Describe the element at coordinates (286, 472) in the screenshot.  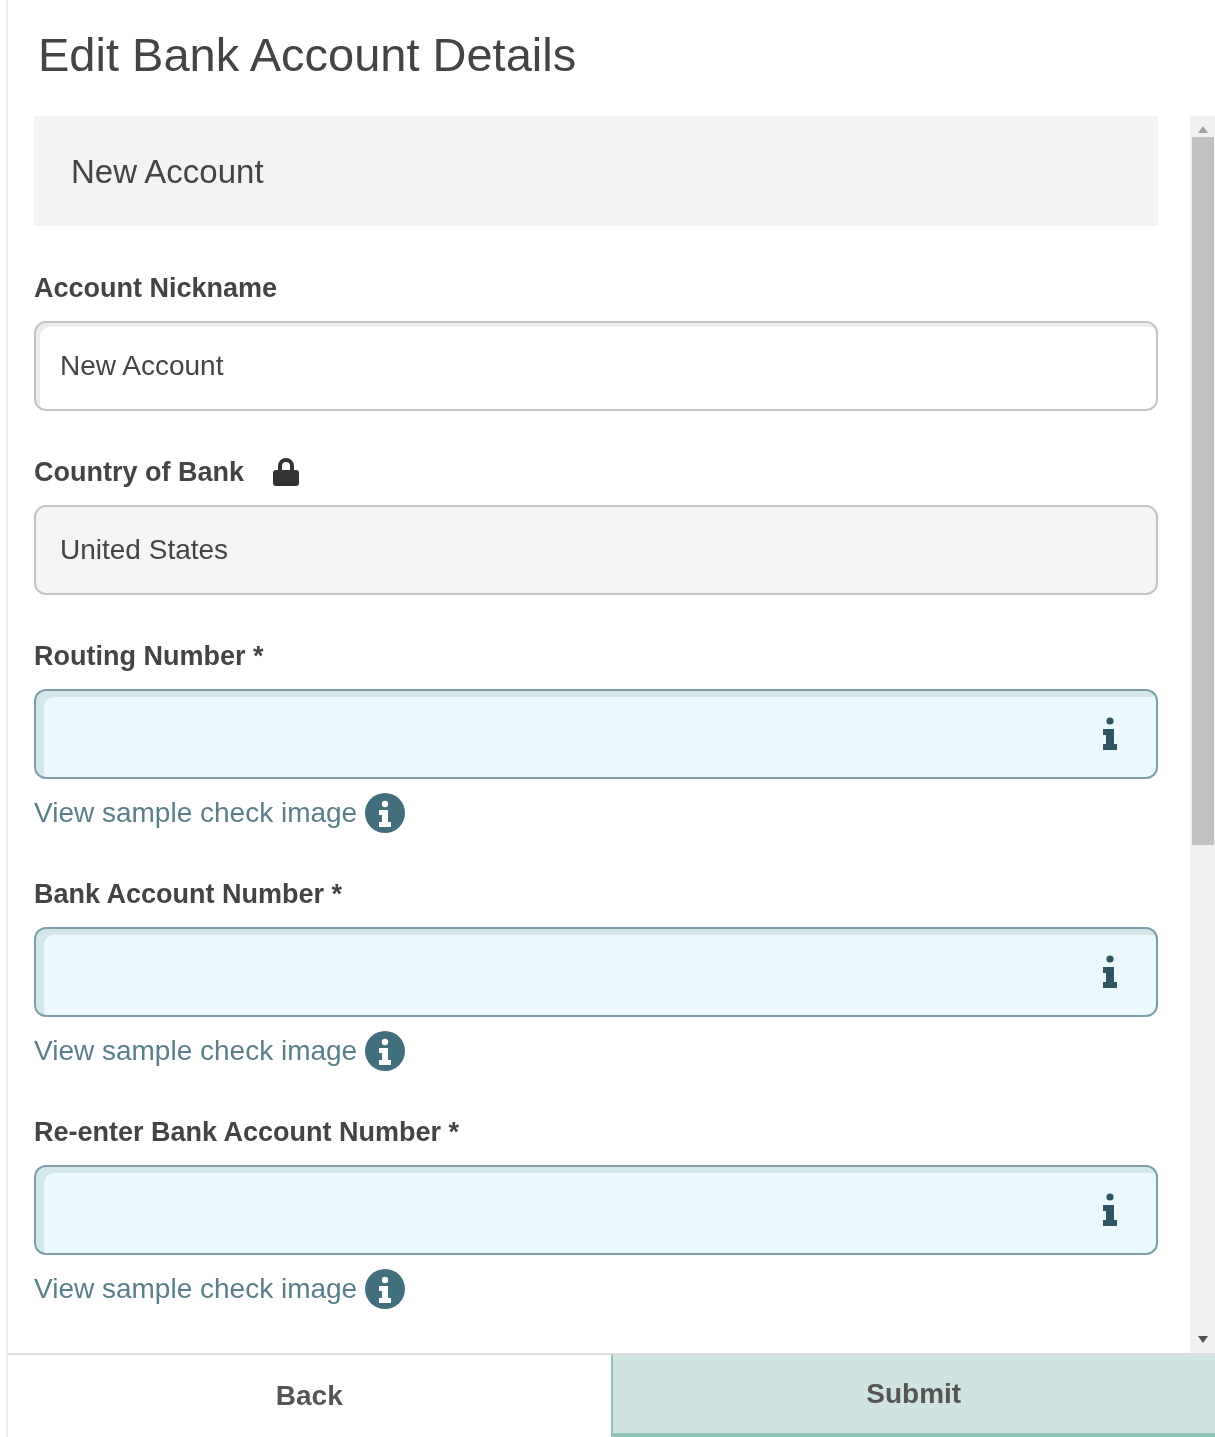
I see `lock-icon` at that location.